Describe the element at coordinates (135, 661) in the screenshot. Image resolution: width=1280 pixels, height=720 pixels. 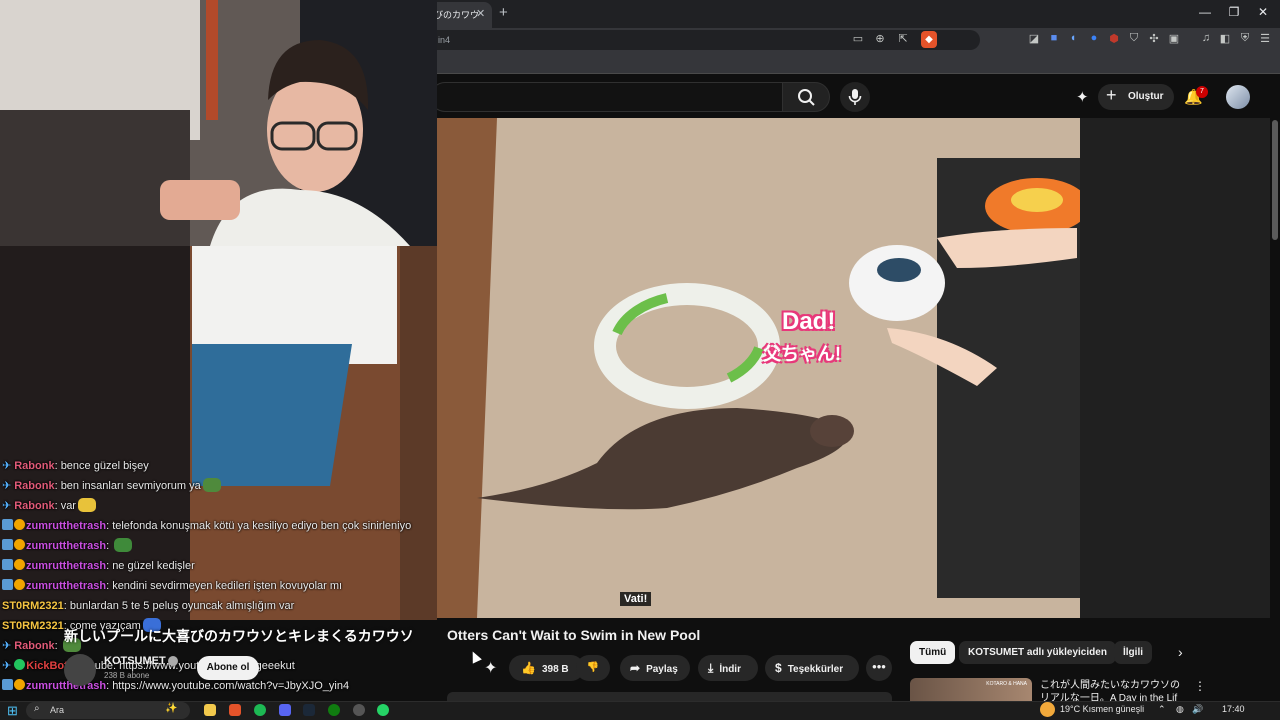
I see `channel-name: KOTSUMET` at that location.